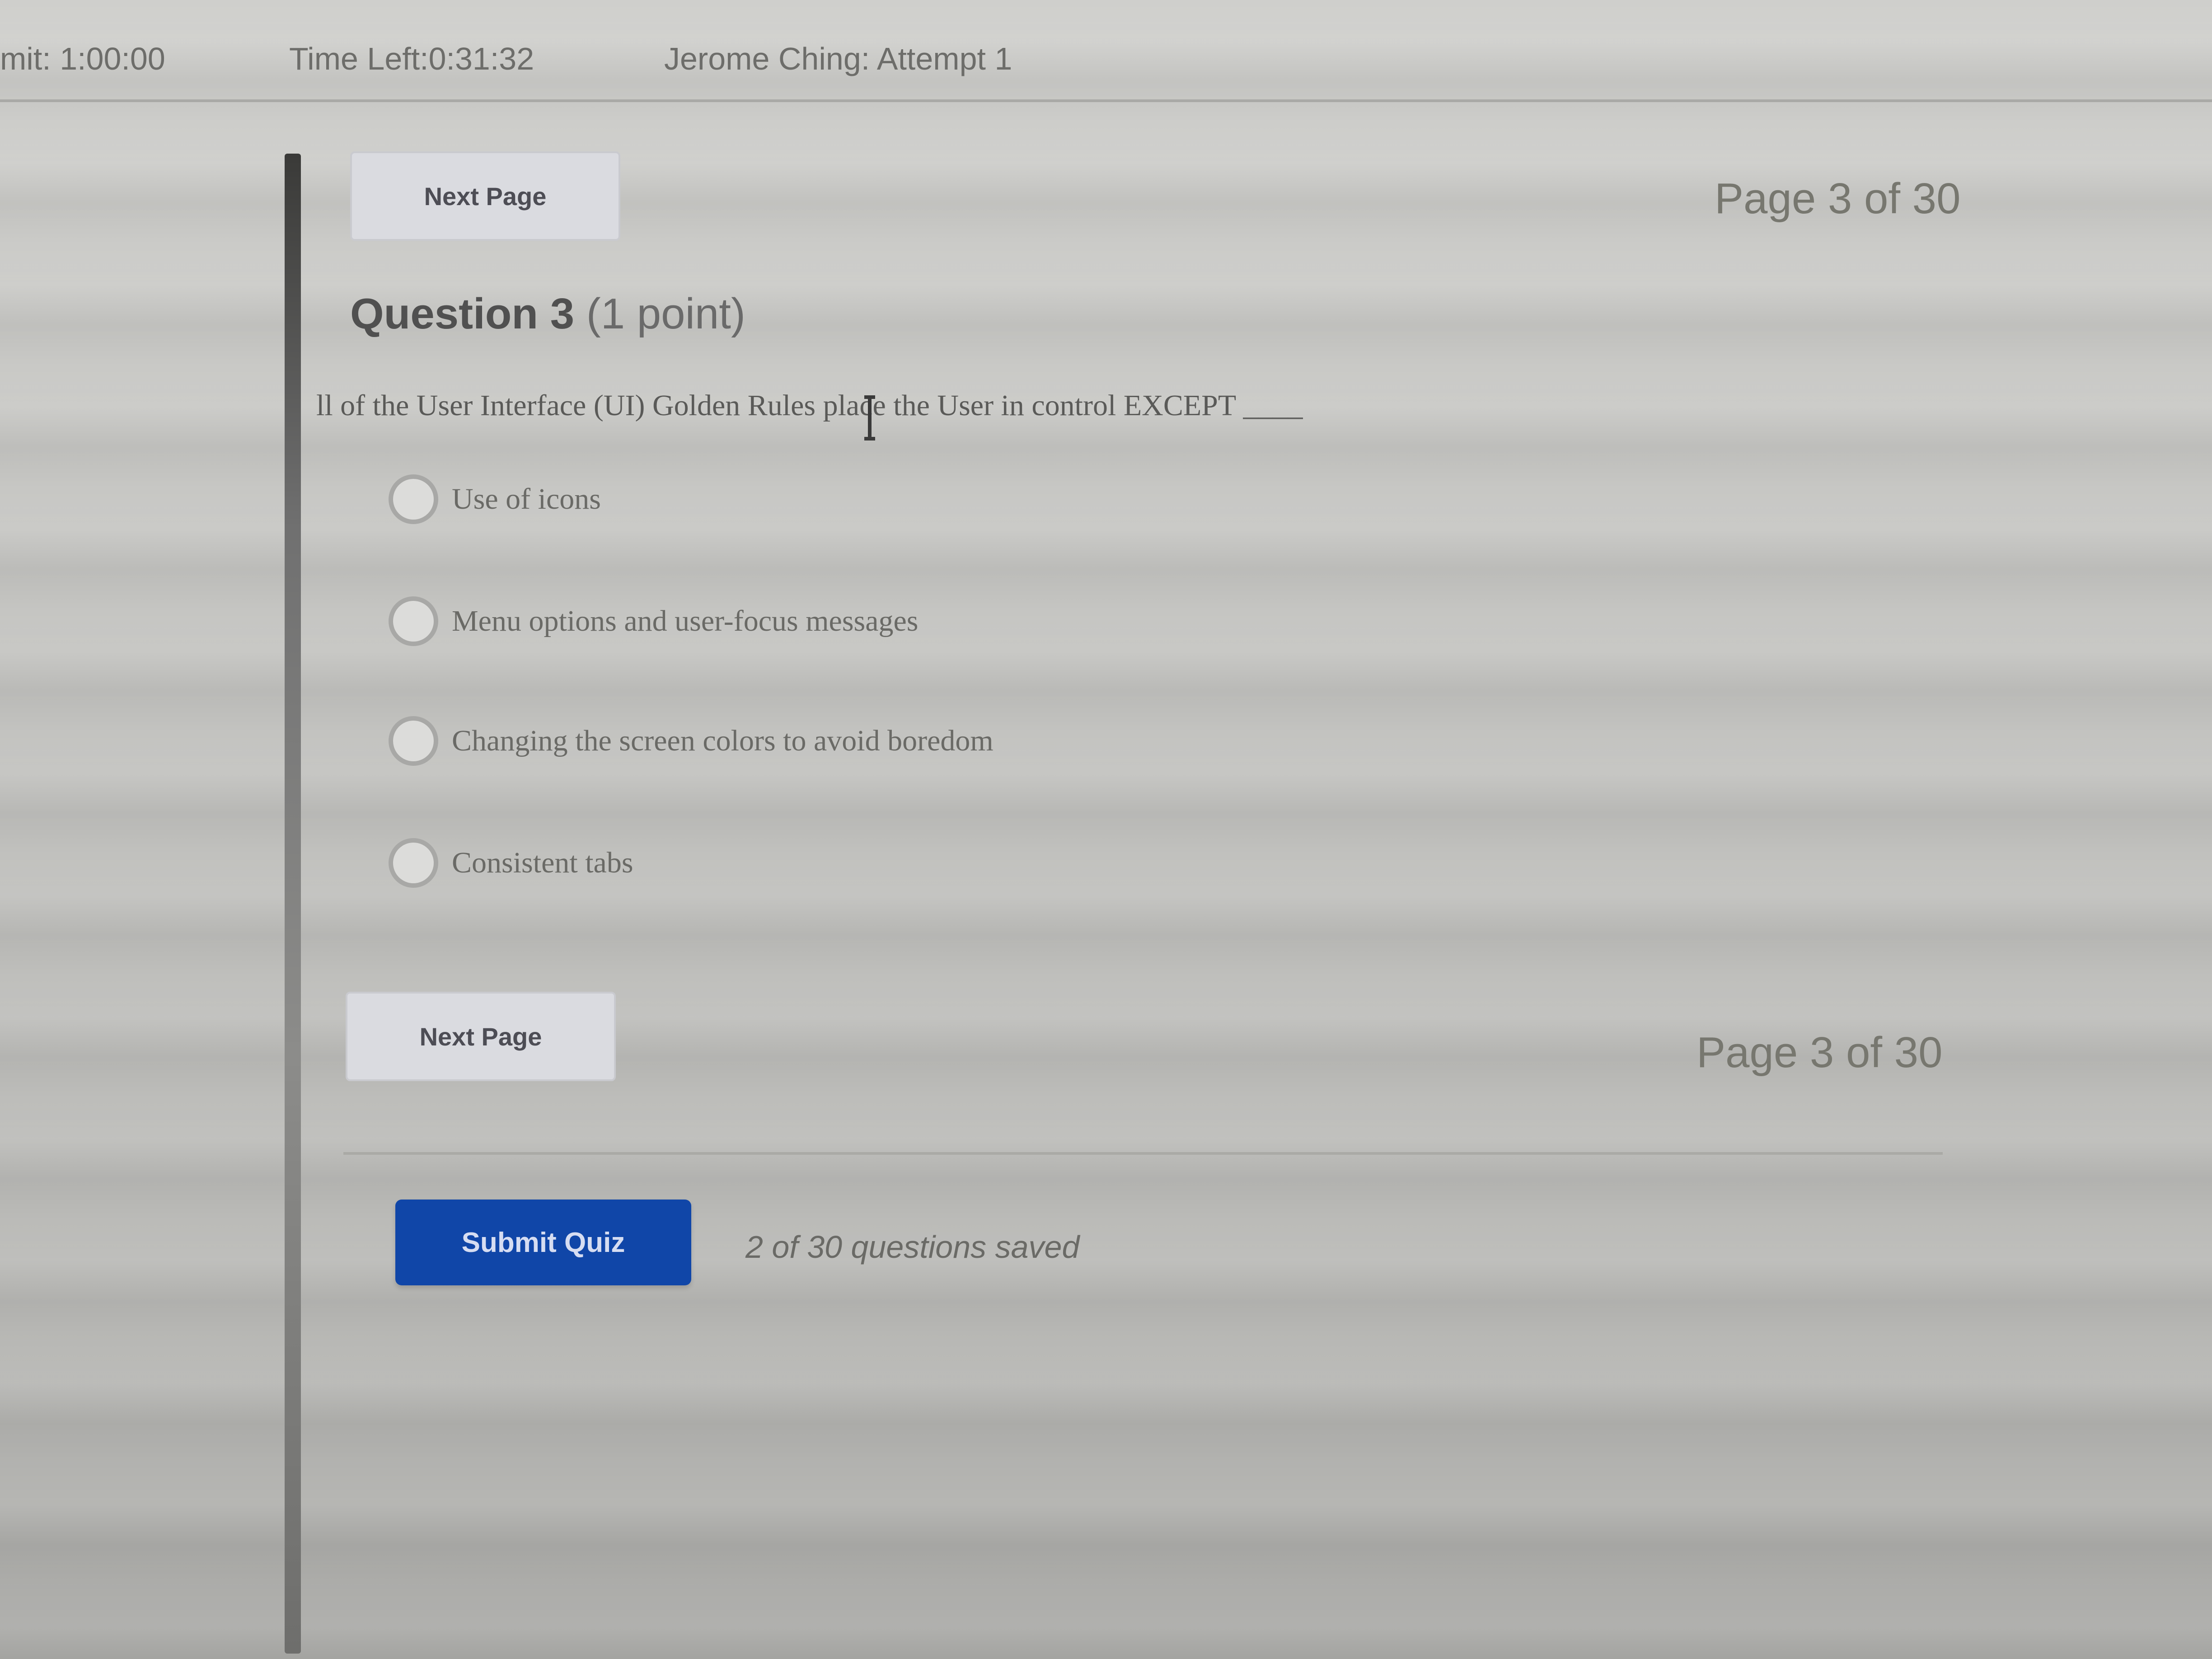 This screenshot has width=2212, height=1659. I want to click on answer-option-4: Consistent tabs, so click(511, 863).